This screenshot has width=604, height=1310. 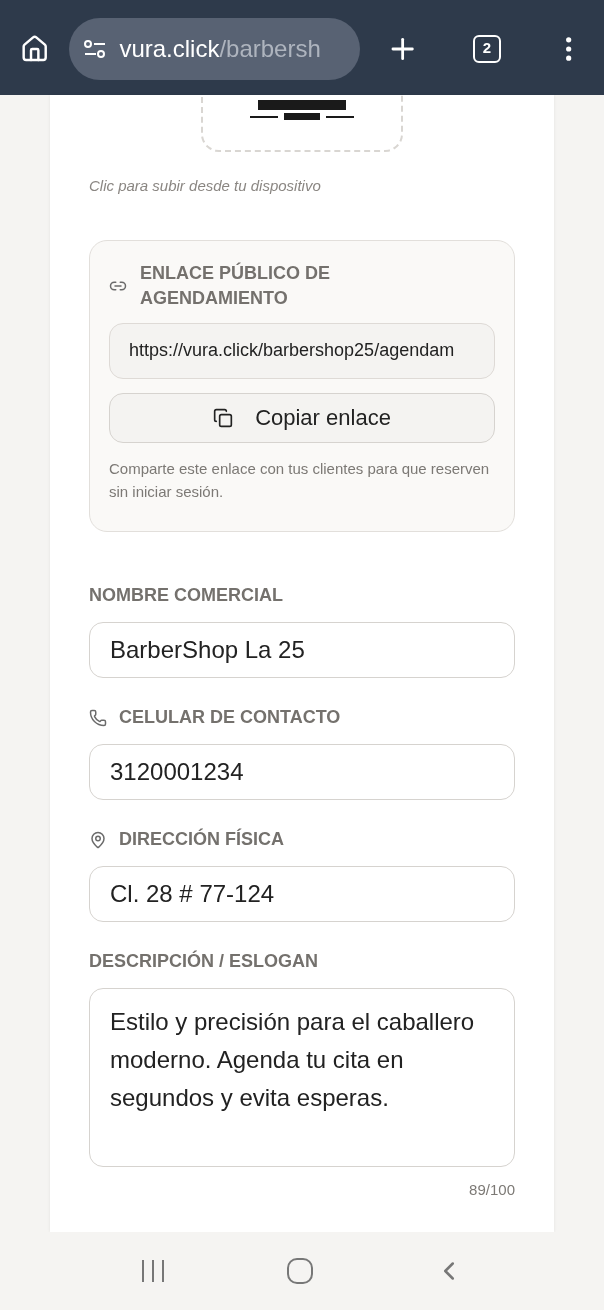 I want to click on description-field: Estilo y precisión para el caballero moderno. Agenda tu cita en segundos y evita esperas., so click(x=302, y=1077).